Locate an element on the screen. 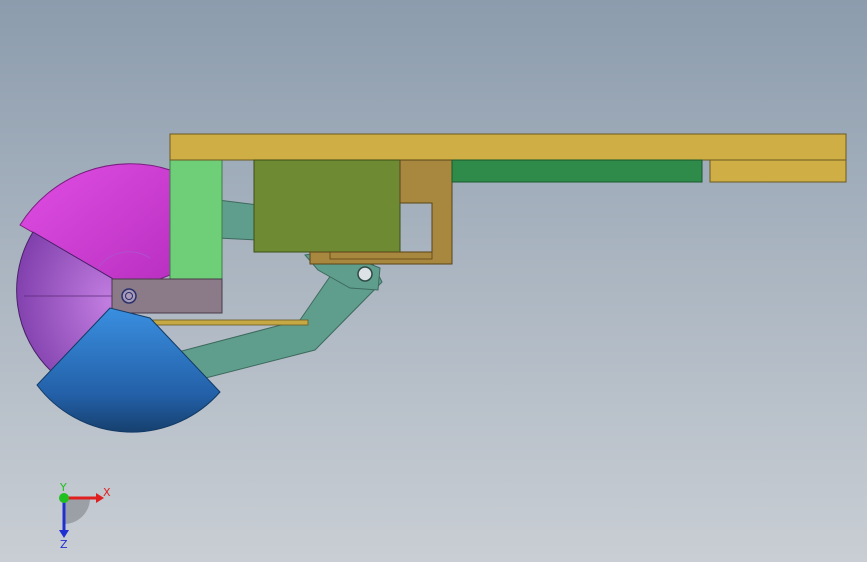 Image resolution: width=867 pixels, height=562 pixels. slider-pin-outer is located at coordinates (129, 296).